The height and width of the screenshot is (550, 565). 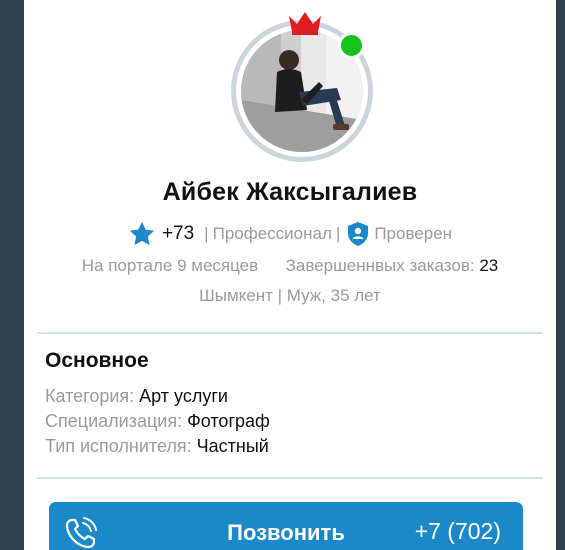 I want to click on rating-row: +73 | Профессионал | Проверен, so click(x=290, y=234).